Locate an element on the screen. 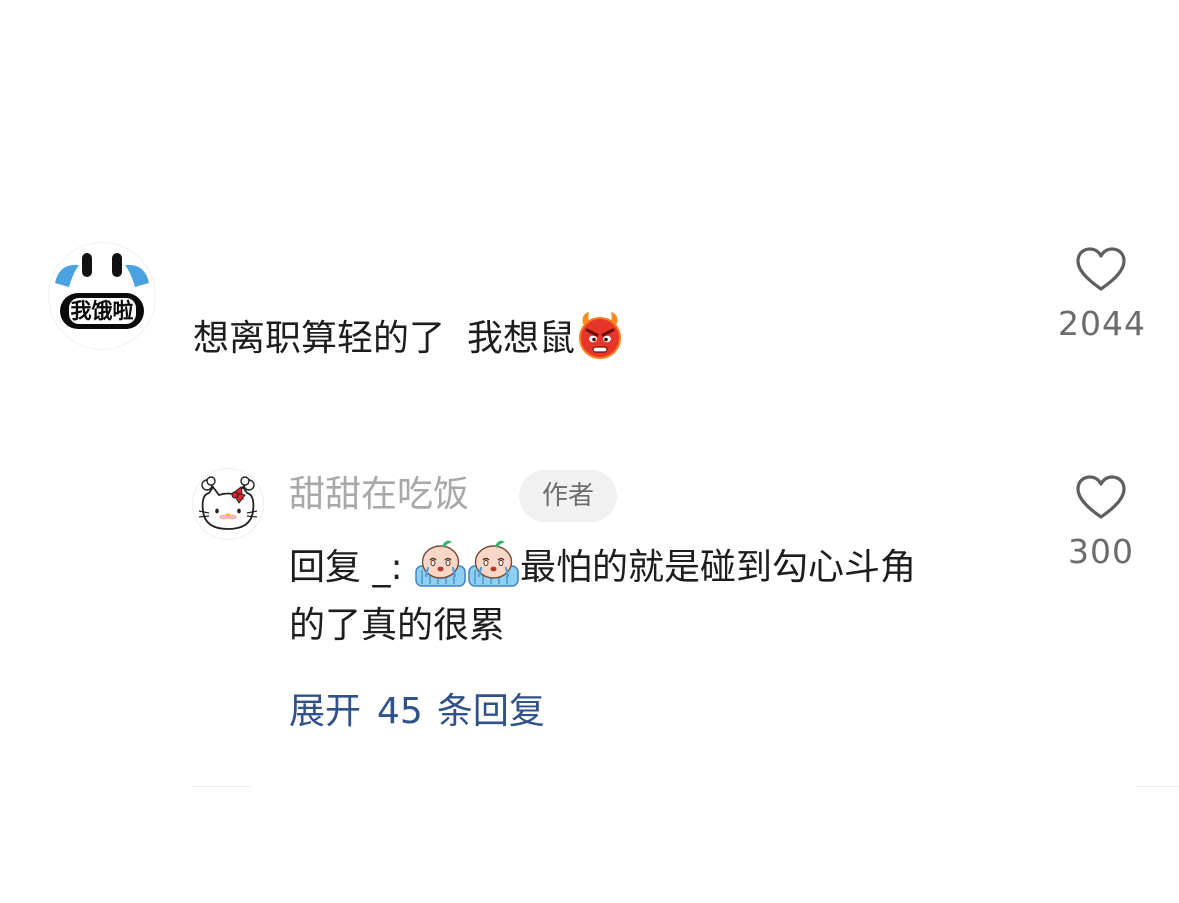  comment-text-part2: 我想鼠 is located at coordinates (521, 338).